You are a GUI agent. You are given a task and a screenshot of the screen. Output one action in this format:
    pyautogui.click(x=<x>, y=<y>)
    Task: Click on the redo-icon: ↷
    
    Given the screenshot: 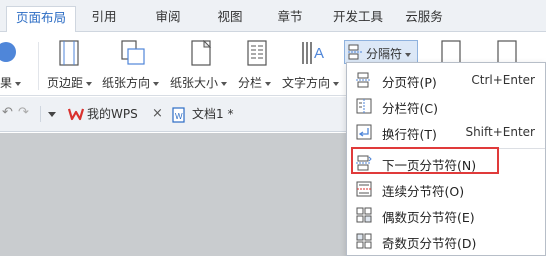 What is the action you would take?
    pyautogui.click(x=23, y=112)
    